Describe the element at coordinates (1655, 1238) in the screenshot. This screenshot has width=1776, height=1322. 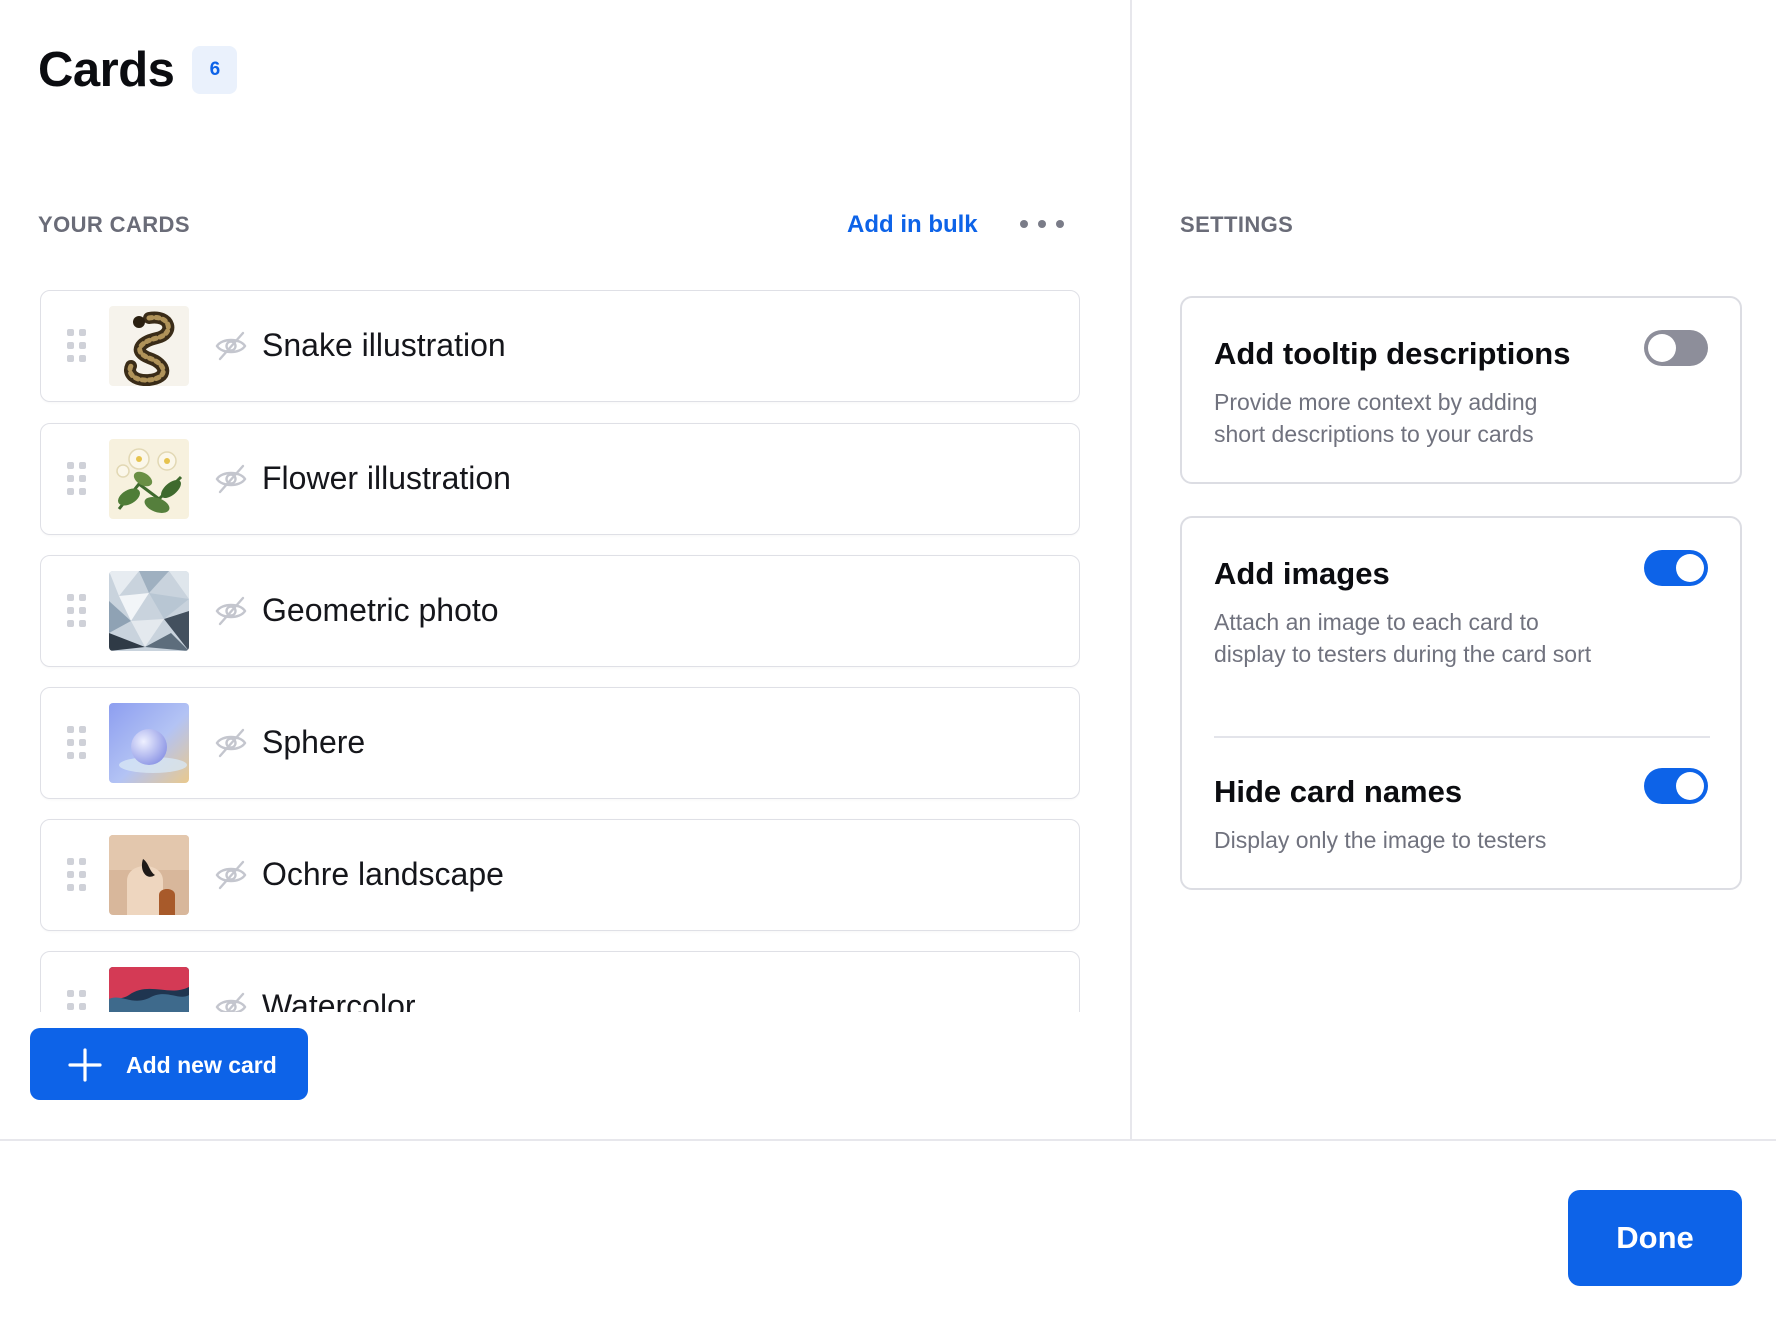
I see `done-button: Done` at that location.